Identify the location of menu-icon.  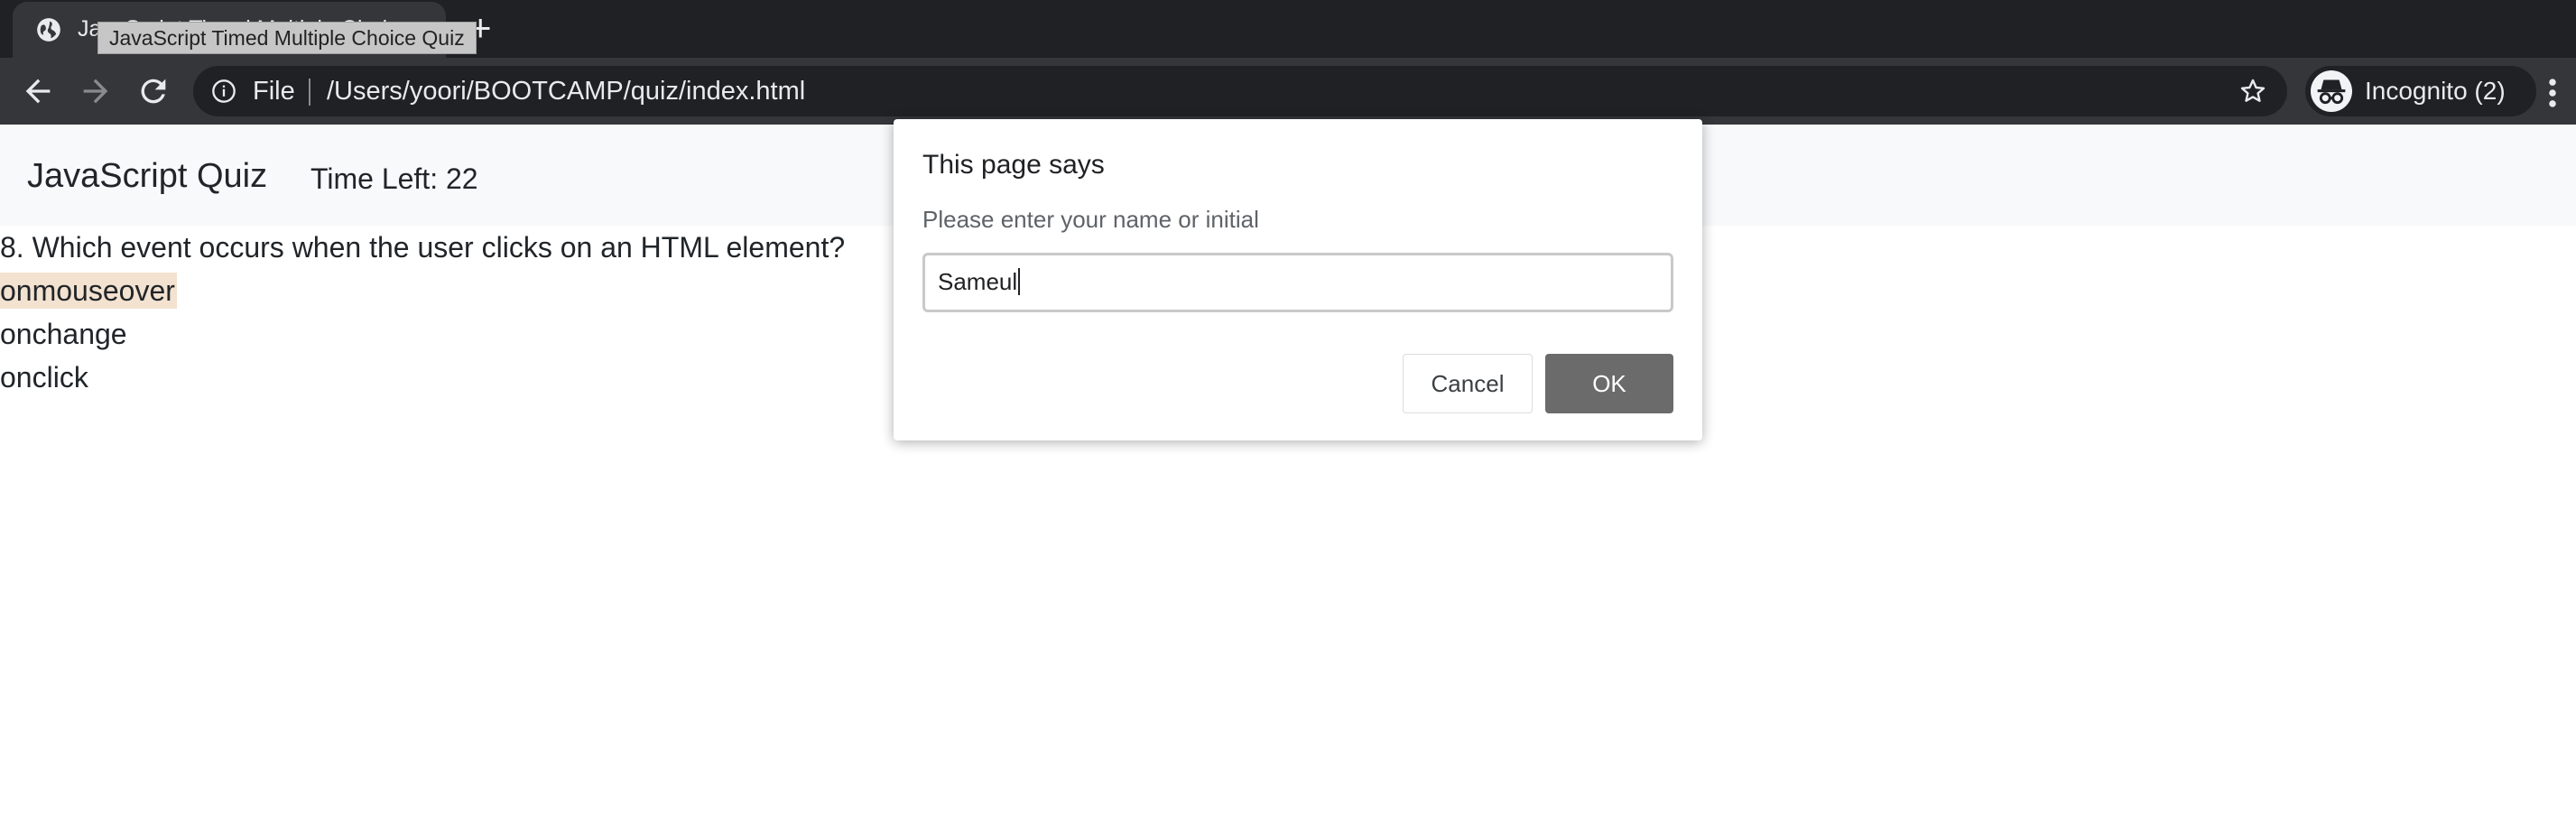
(2552, 93).